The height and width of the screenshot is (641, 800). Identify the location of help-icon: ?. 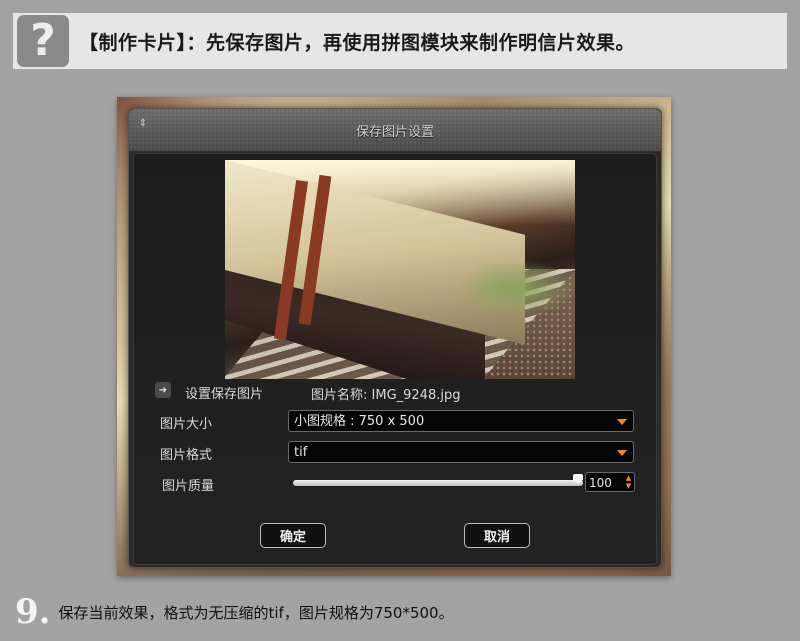
(43, 41).